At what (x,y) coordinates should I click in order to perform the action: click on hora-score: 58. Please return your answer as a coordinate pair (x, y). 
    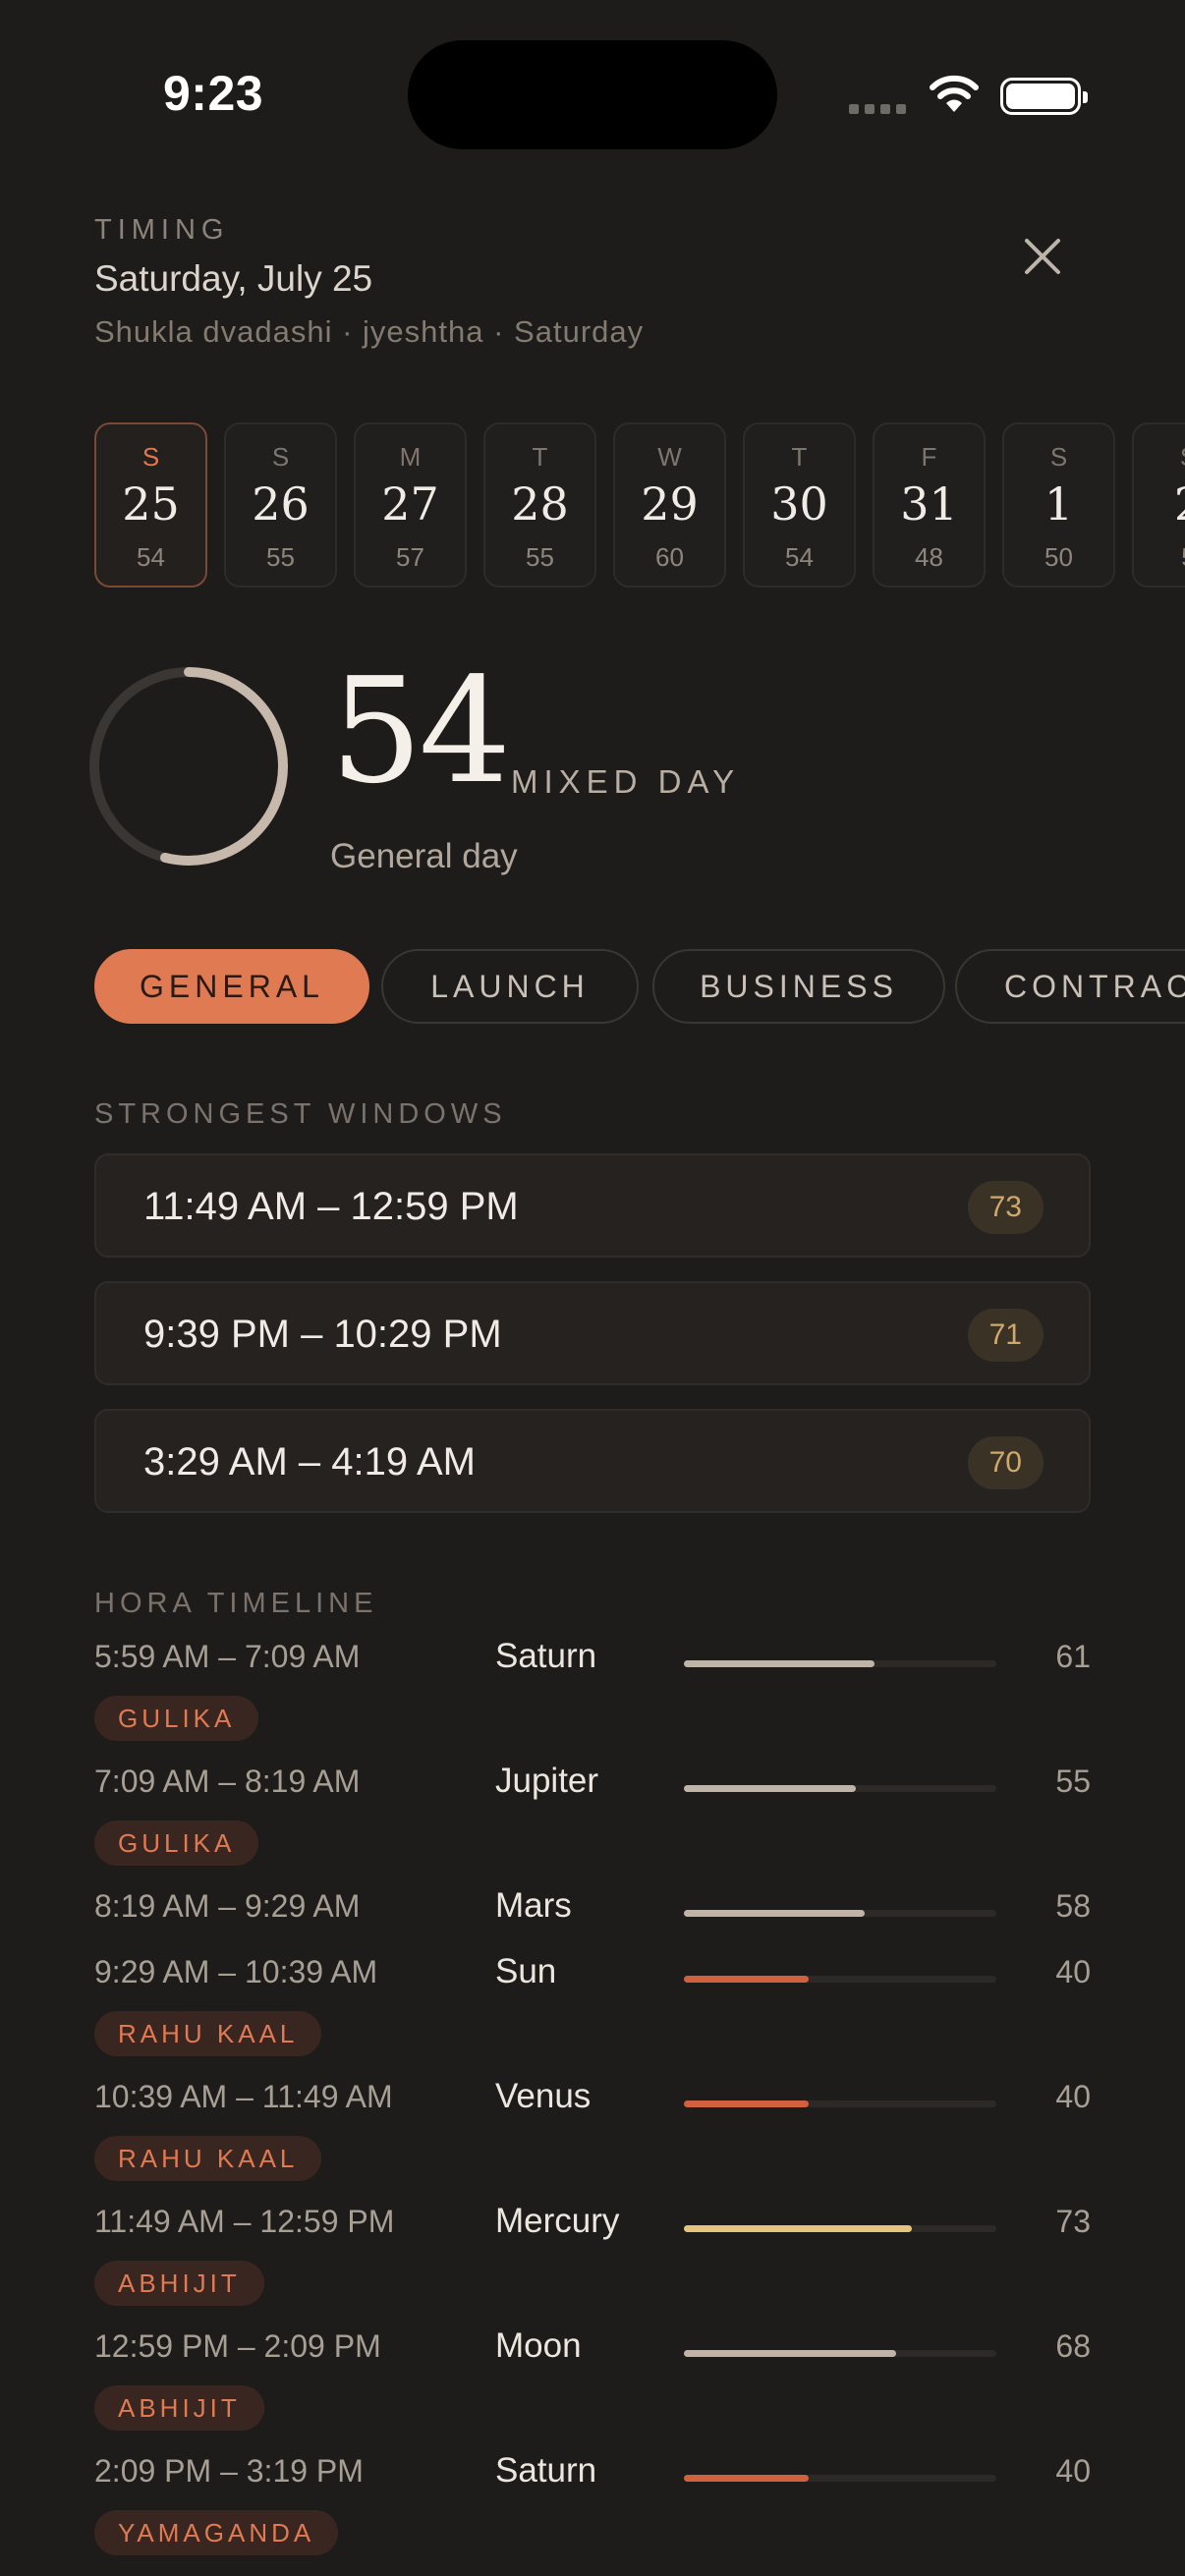
    Looking at the image, I should click on (1073, 1906).